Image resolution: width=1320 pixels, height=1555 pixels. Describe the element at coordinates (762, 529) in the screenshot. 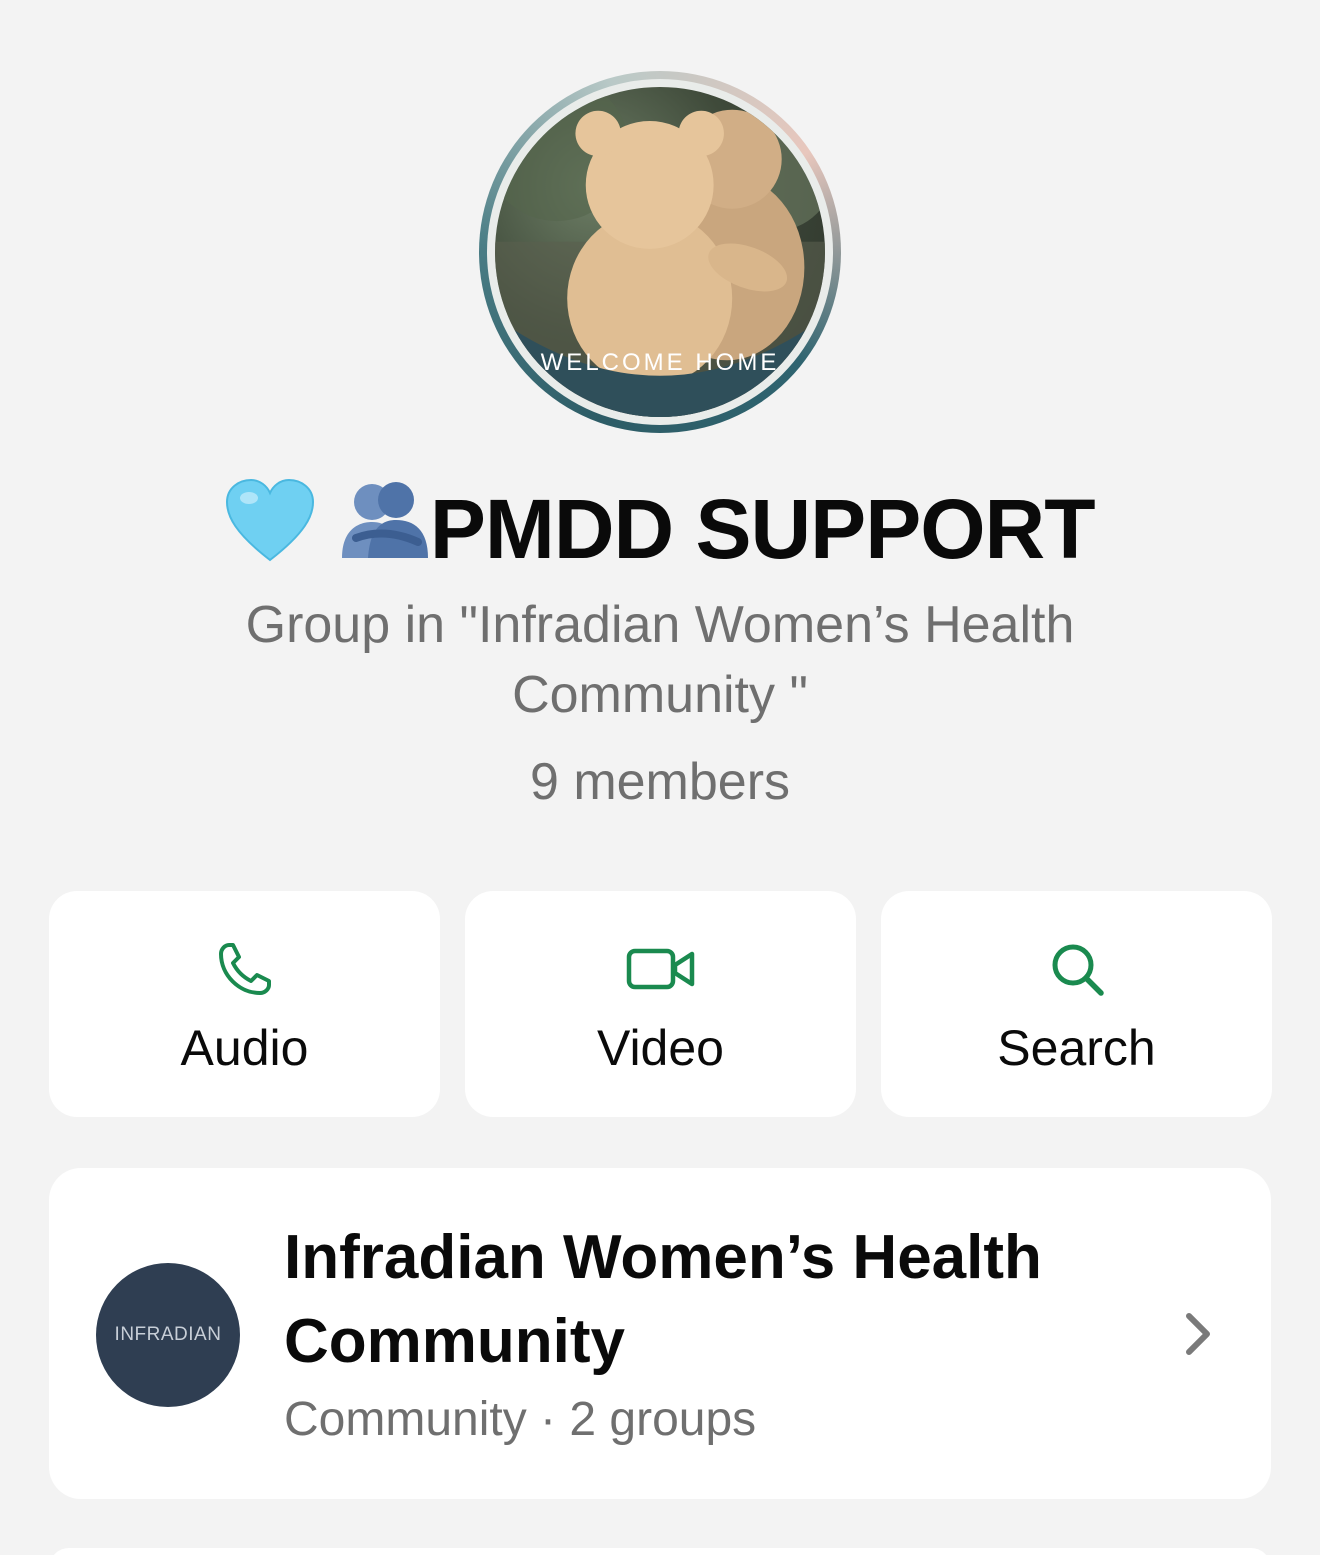

I see `group-title-text: PMDD SUPPORT` at that location.